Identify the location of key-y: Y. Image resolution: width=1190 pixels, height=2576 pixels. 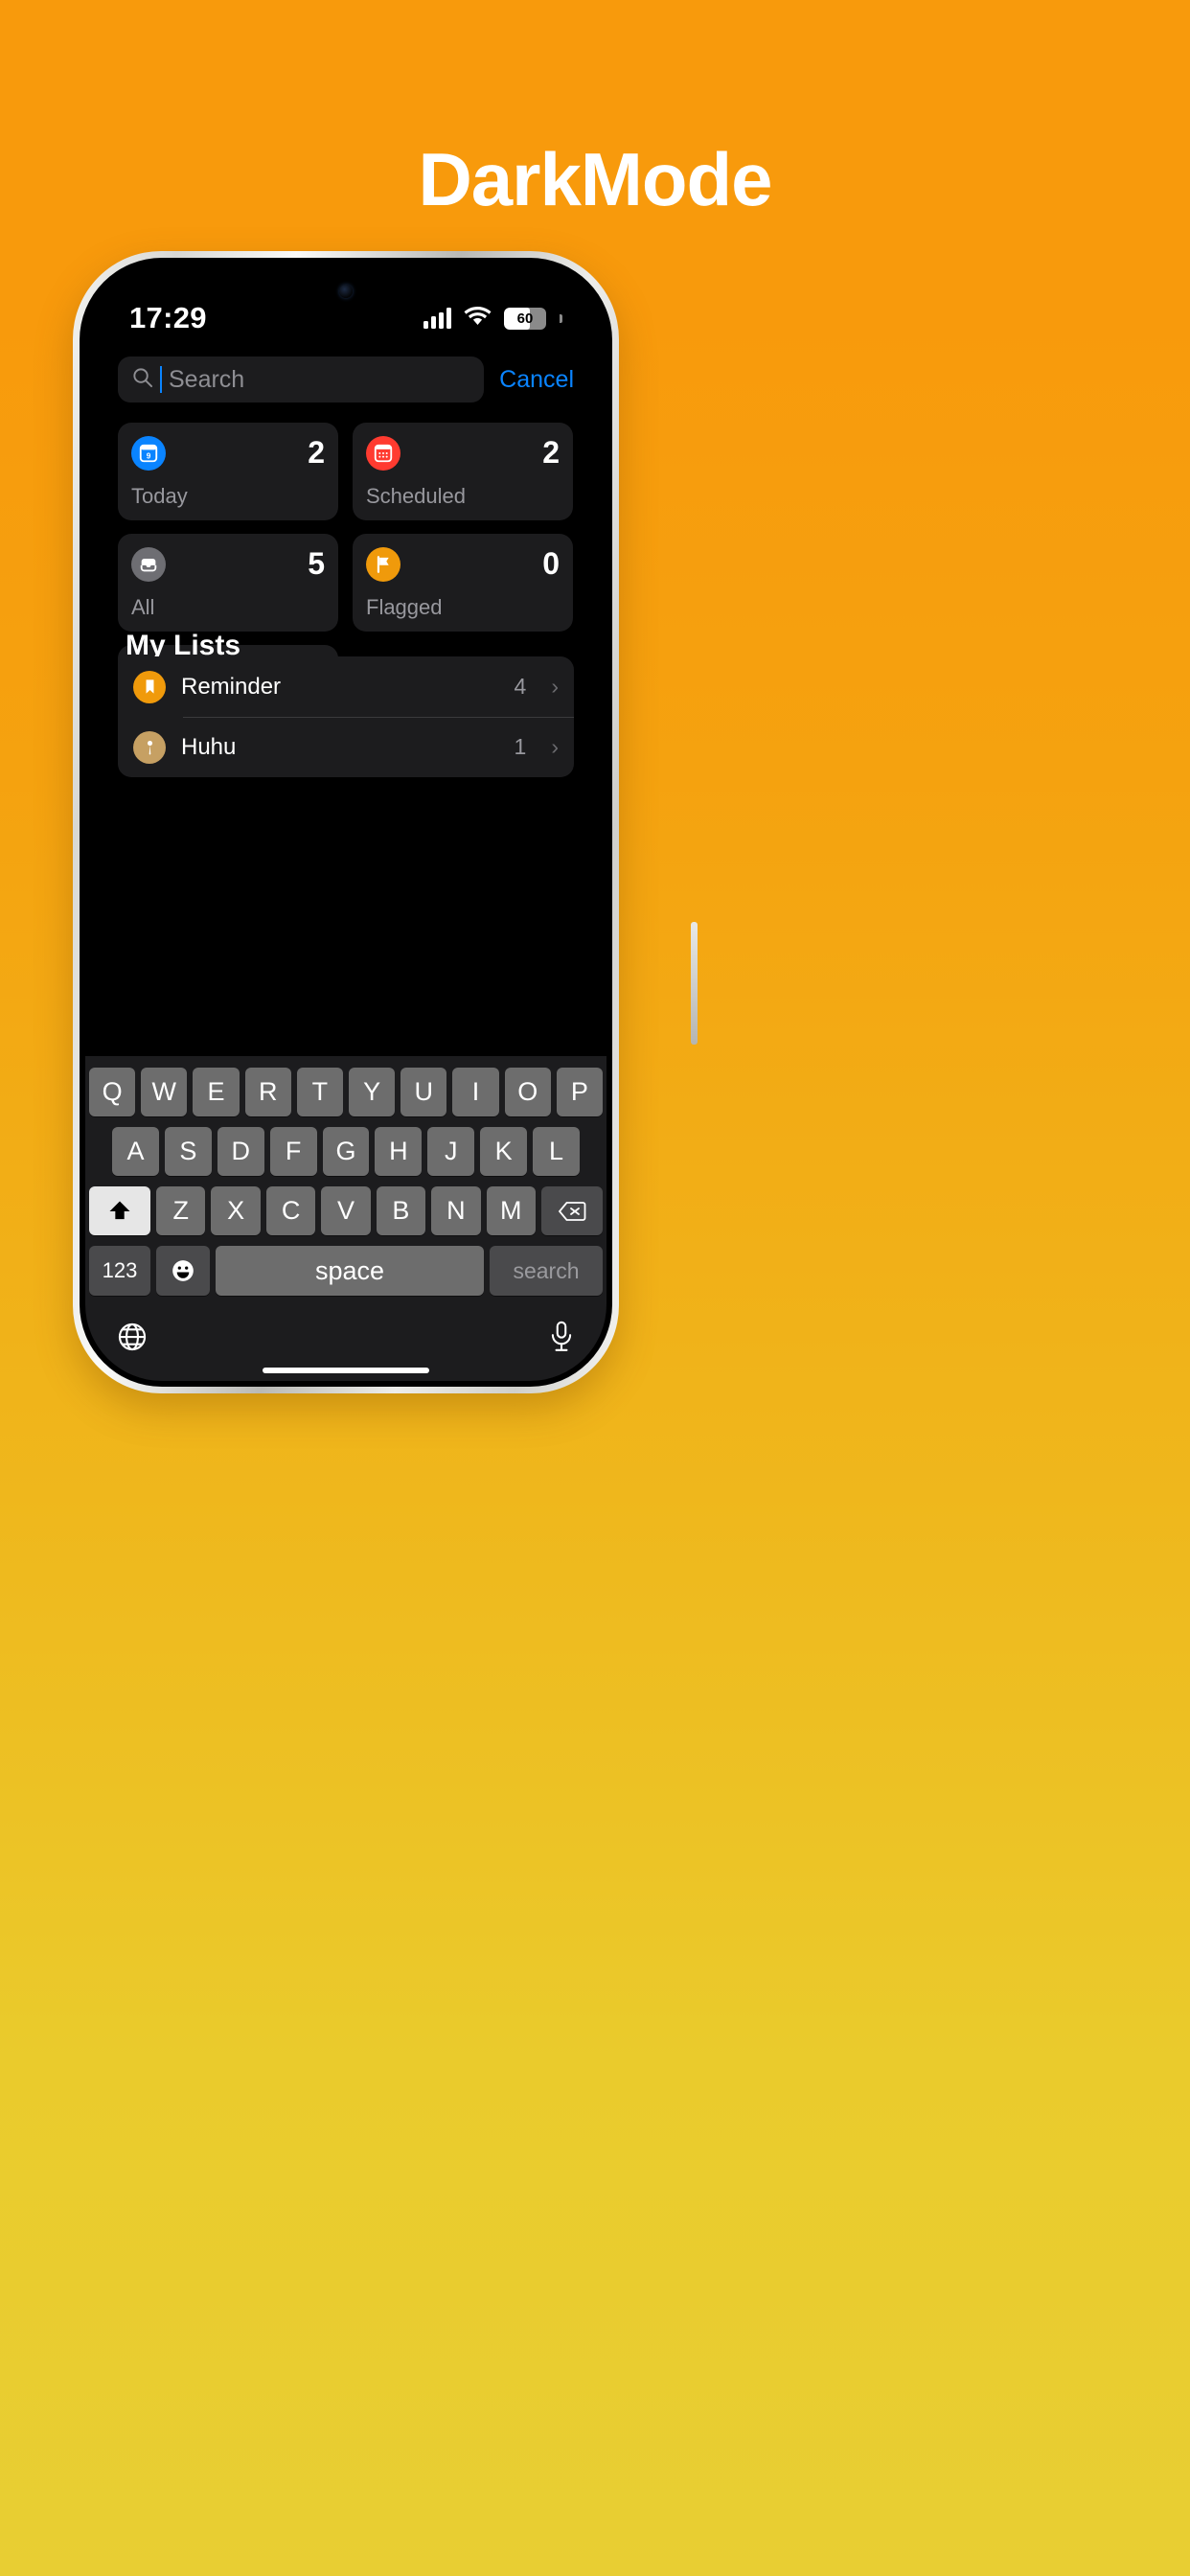
(373, 1092).